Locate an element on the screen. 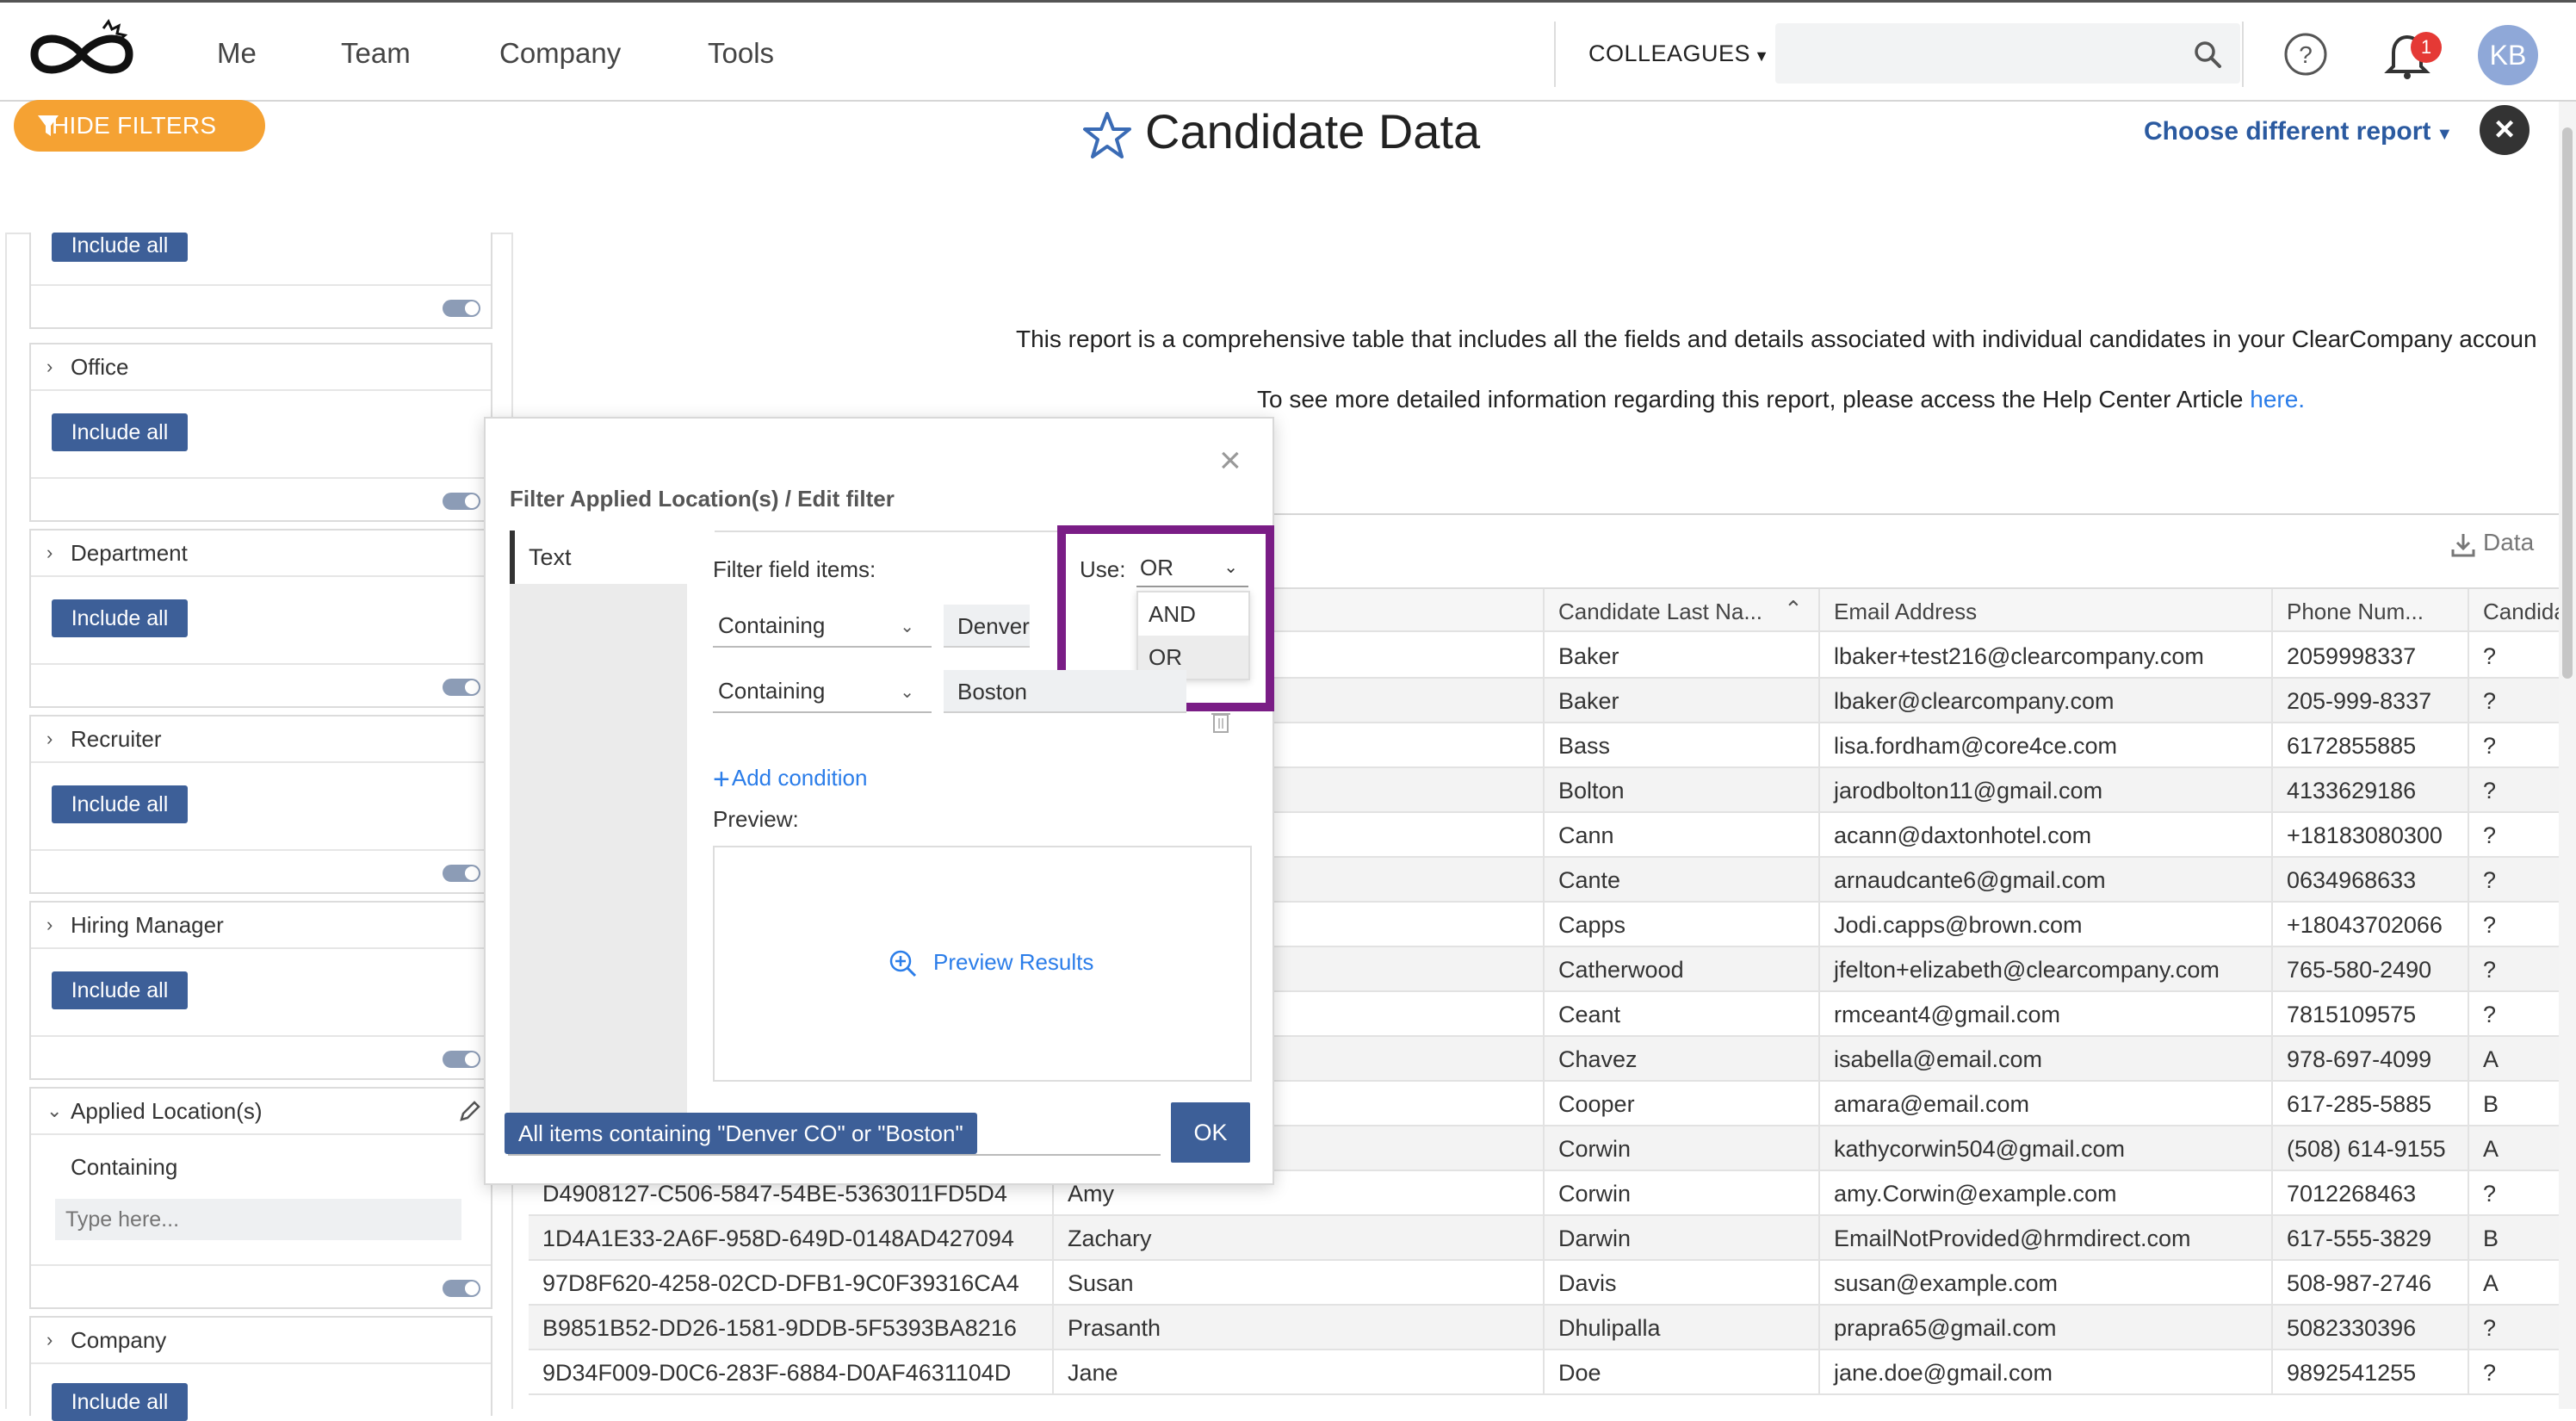 Image resolution: width=2576 pixels, height=1421 pixels. tab-text: Text is located at coordinates (598, 557).